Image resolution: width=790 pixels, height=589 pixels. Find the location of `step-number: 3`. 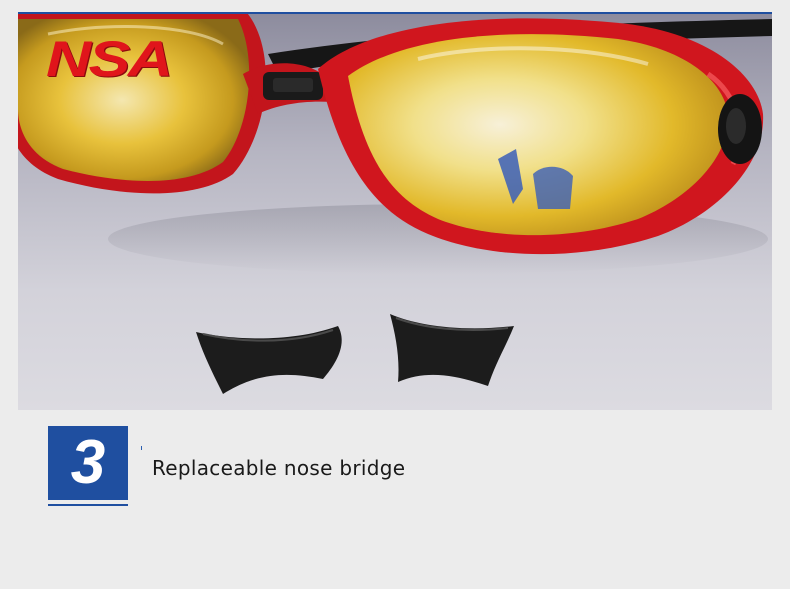

step-number: 3 is located at coordinates (88, 462).